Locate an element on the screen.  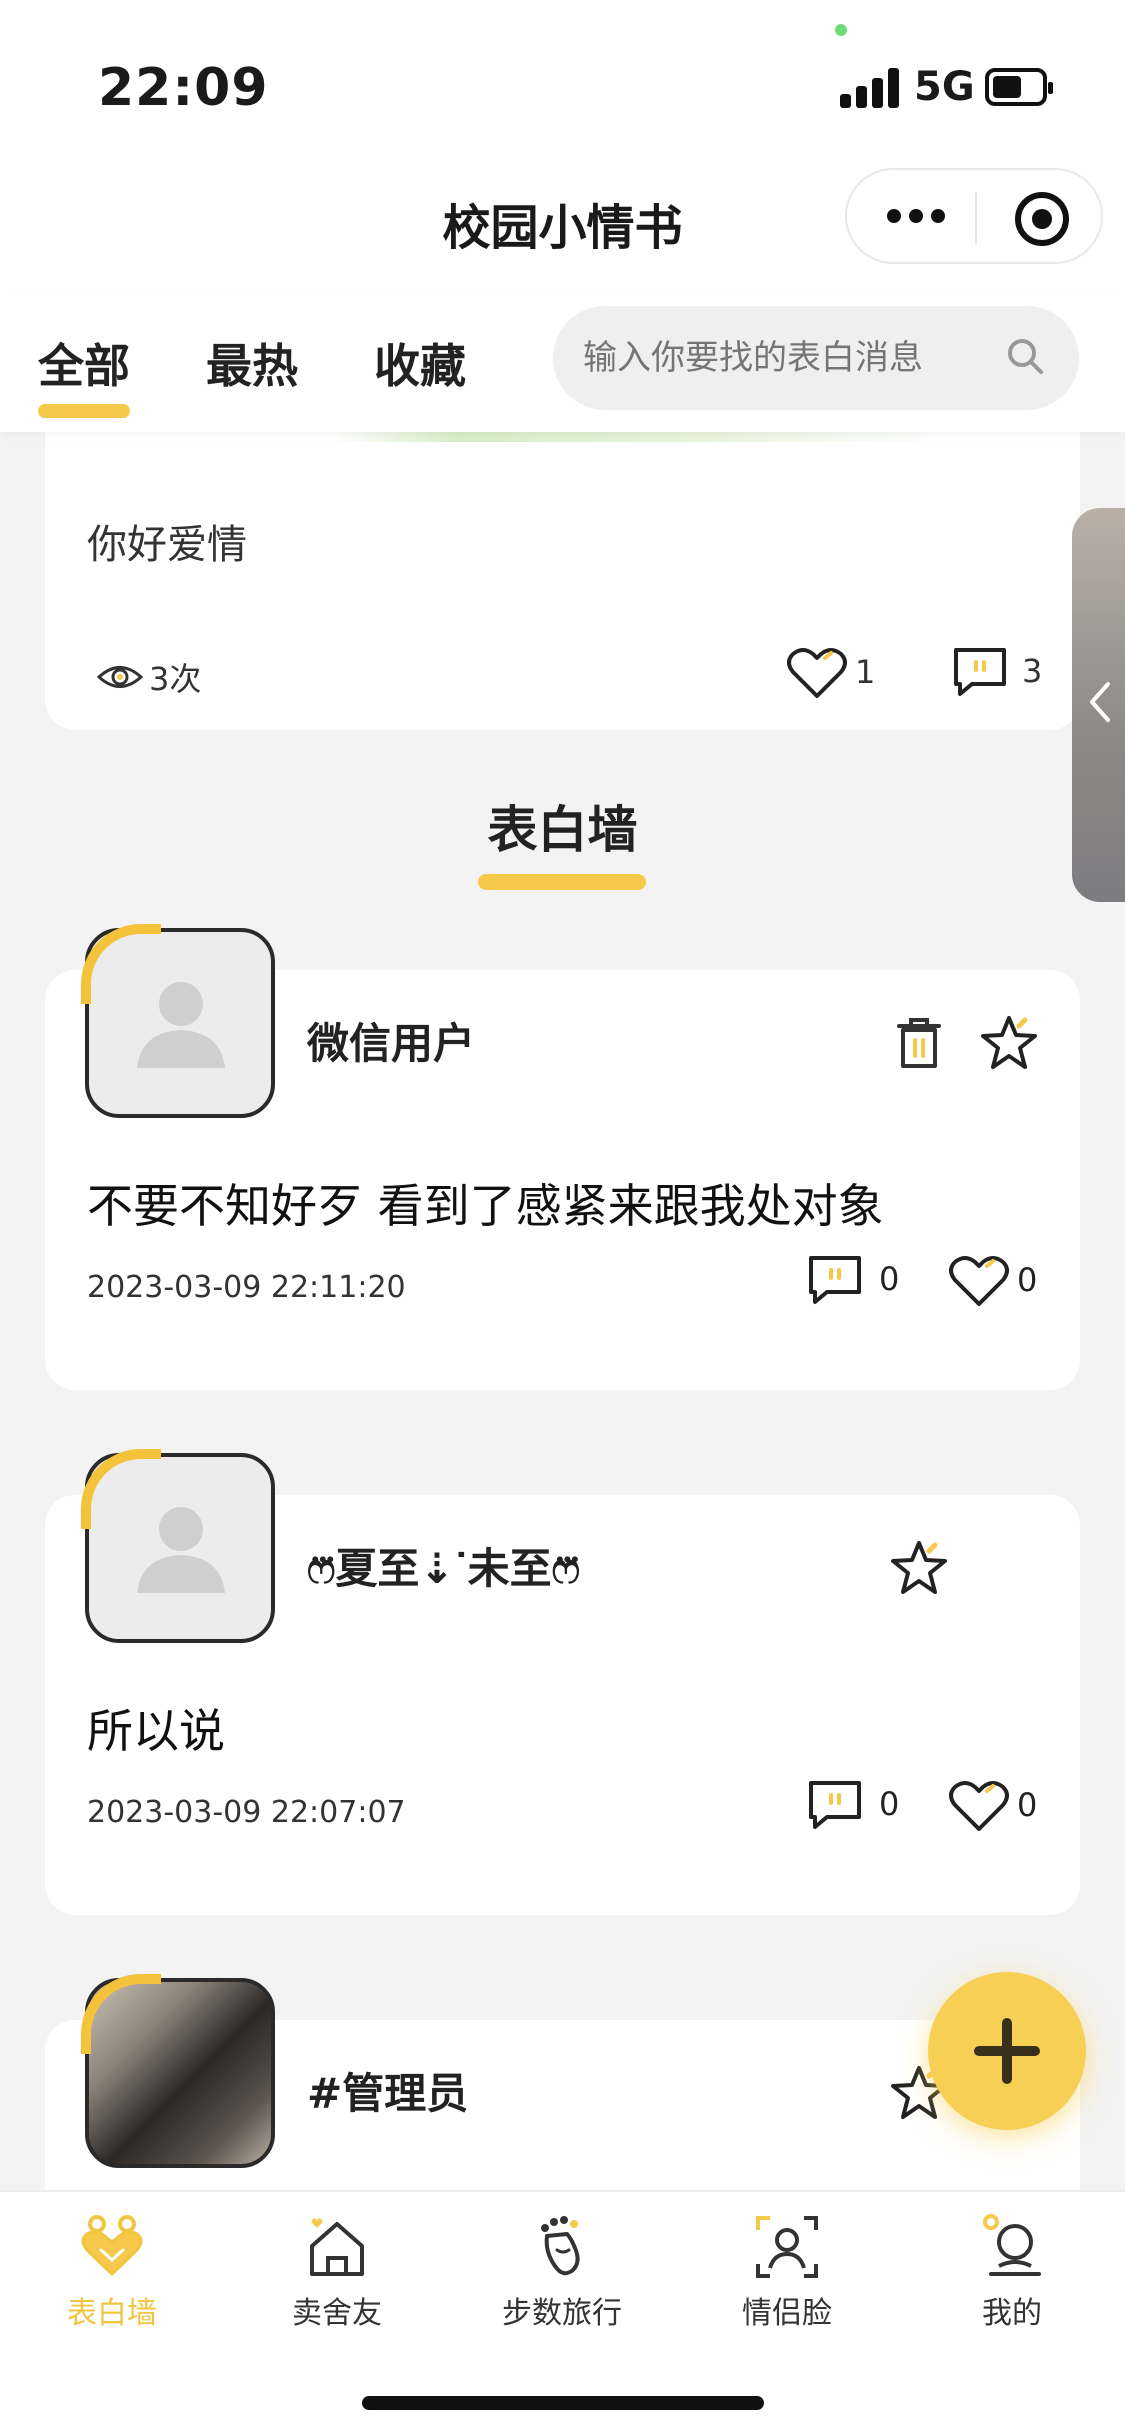
post-content: 所以说 is located at coordinates (156, 1731).